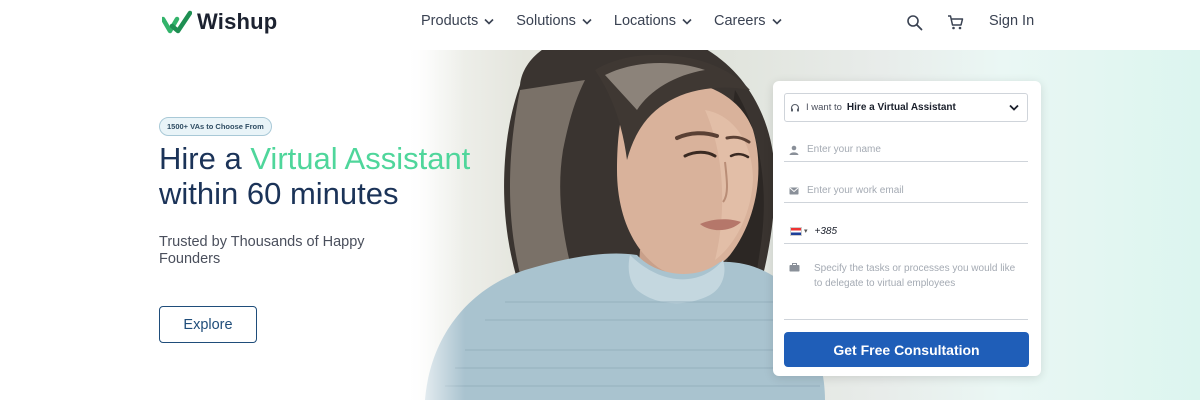 The image size is (1200, 400). What do you see at coordinates (955, 22) in the screenshot?
I see `cart-icon` at bounding box center [955, 22].